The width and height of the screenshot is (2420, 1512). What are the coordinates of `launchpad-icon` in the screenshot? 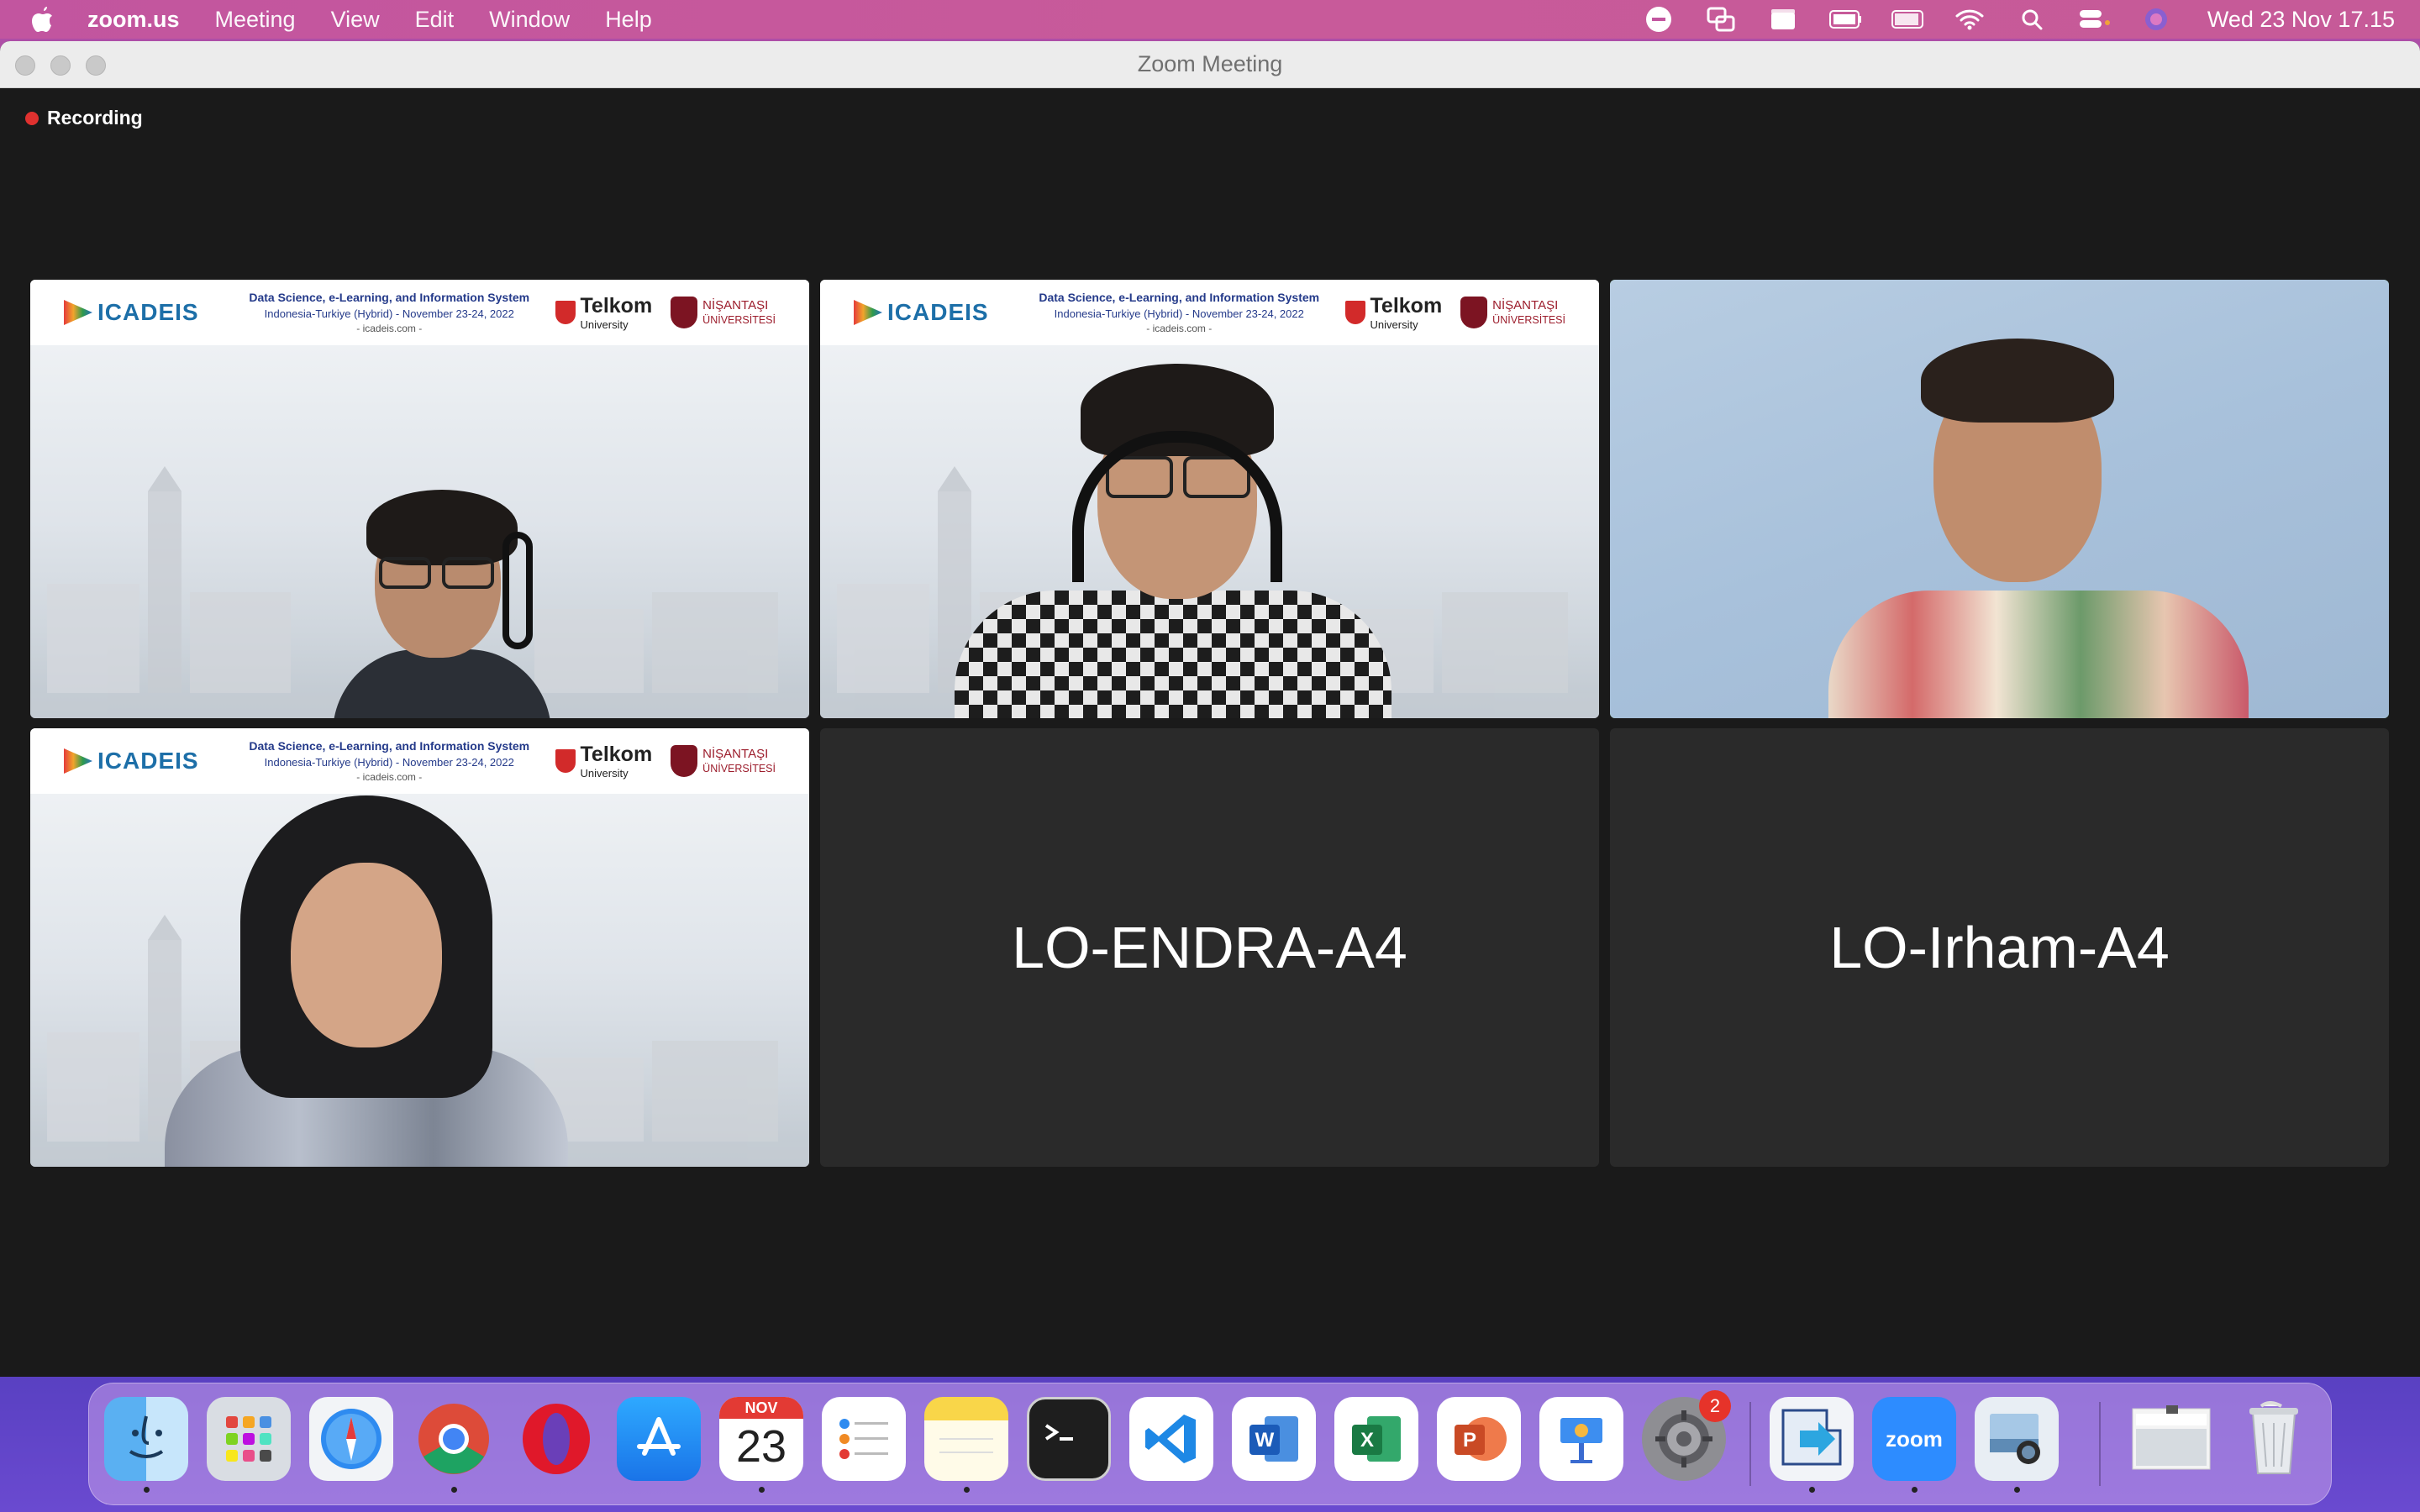 It's located at (249, 1439).